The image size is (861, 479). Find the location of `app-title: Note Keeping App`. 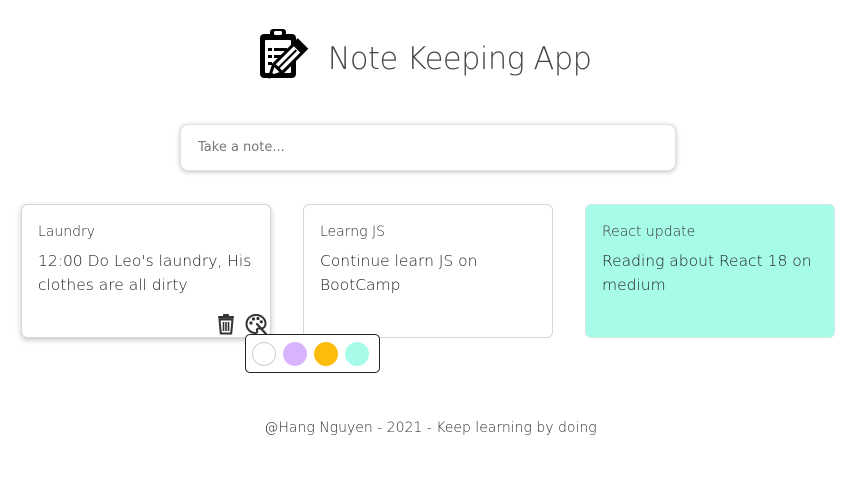

app-title: Note Keeping App is located at coordinates (459, 59).